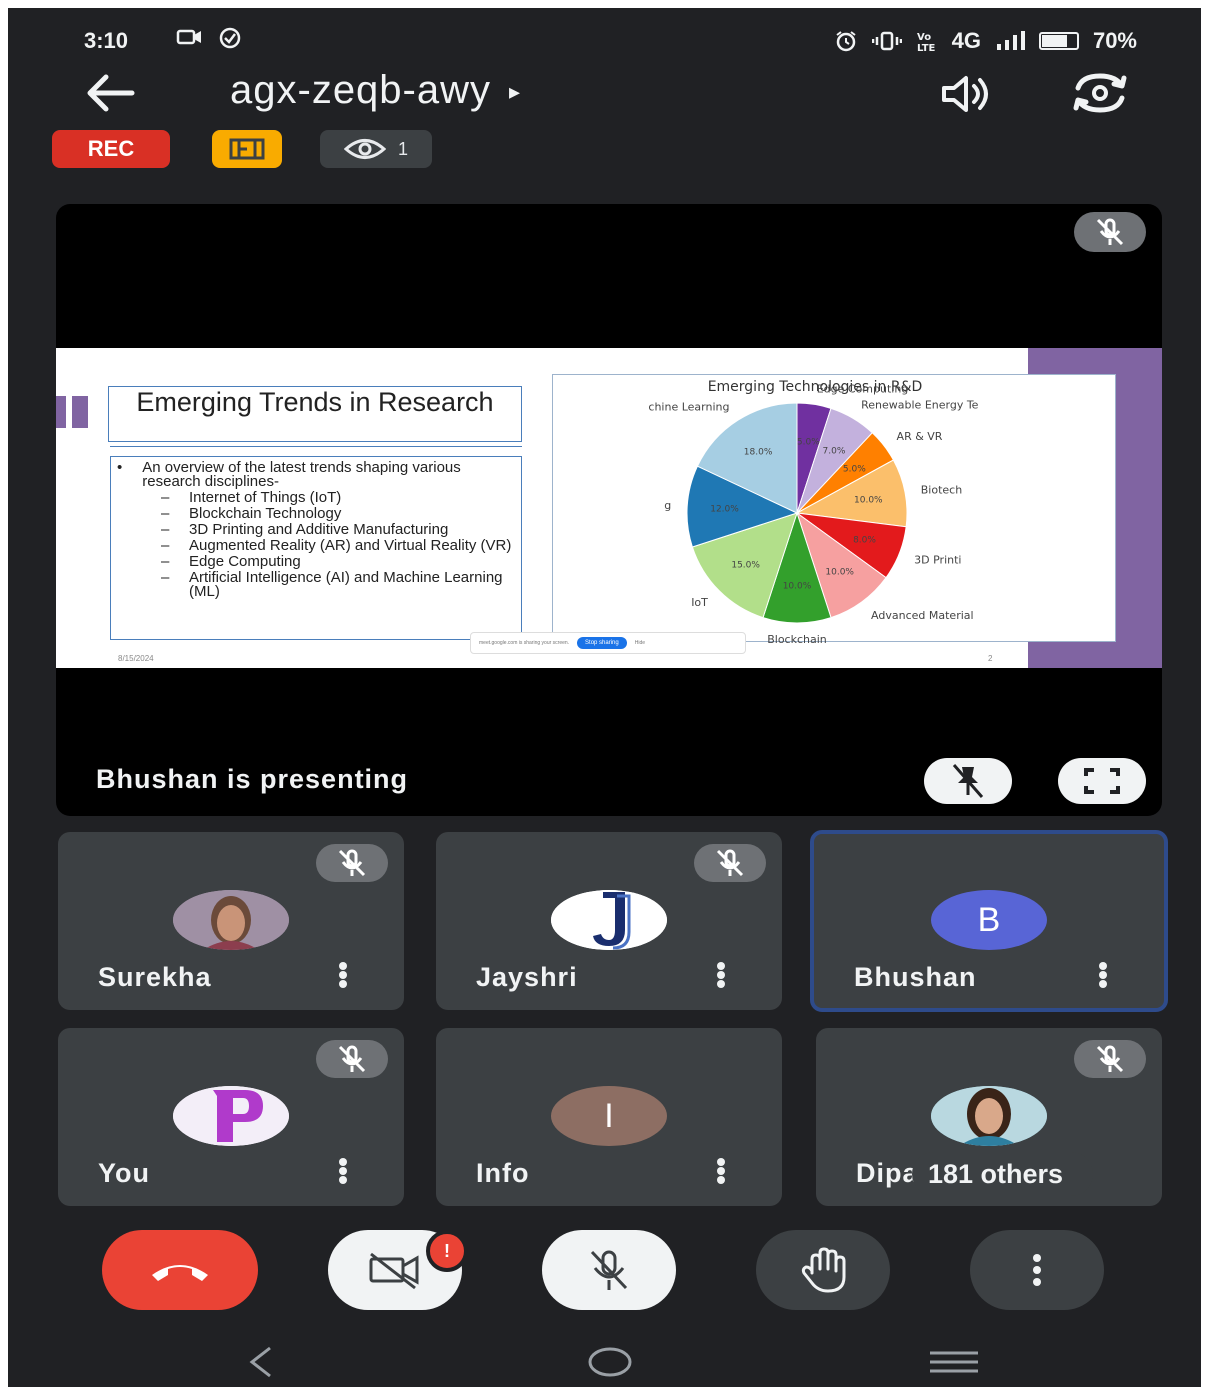  Describe the element at coordinates (887, 1173) in the screenshot. I see `participant-name: Dipa` at that location.